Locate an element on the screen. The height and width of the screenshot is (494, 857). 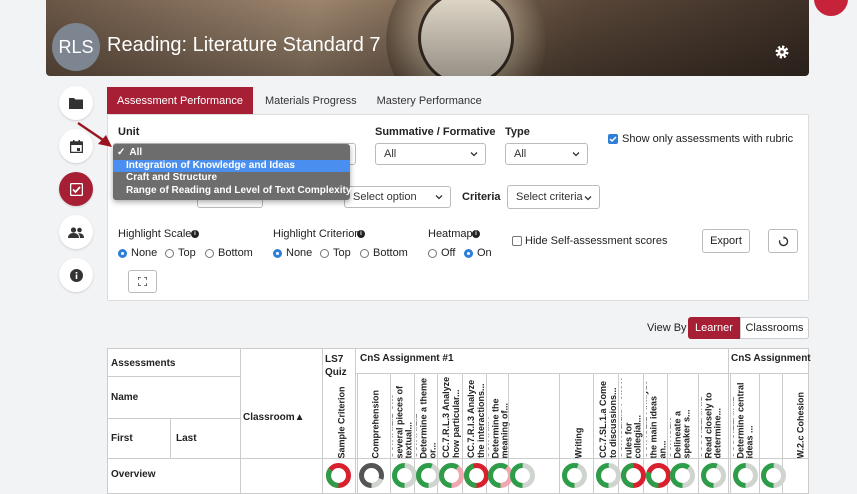
heatmap-off-radio is located at coordinates (432, 253).